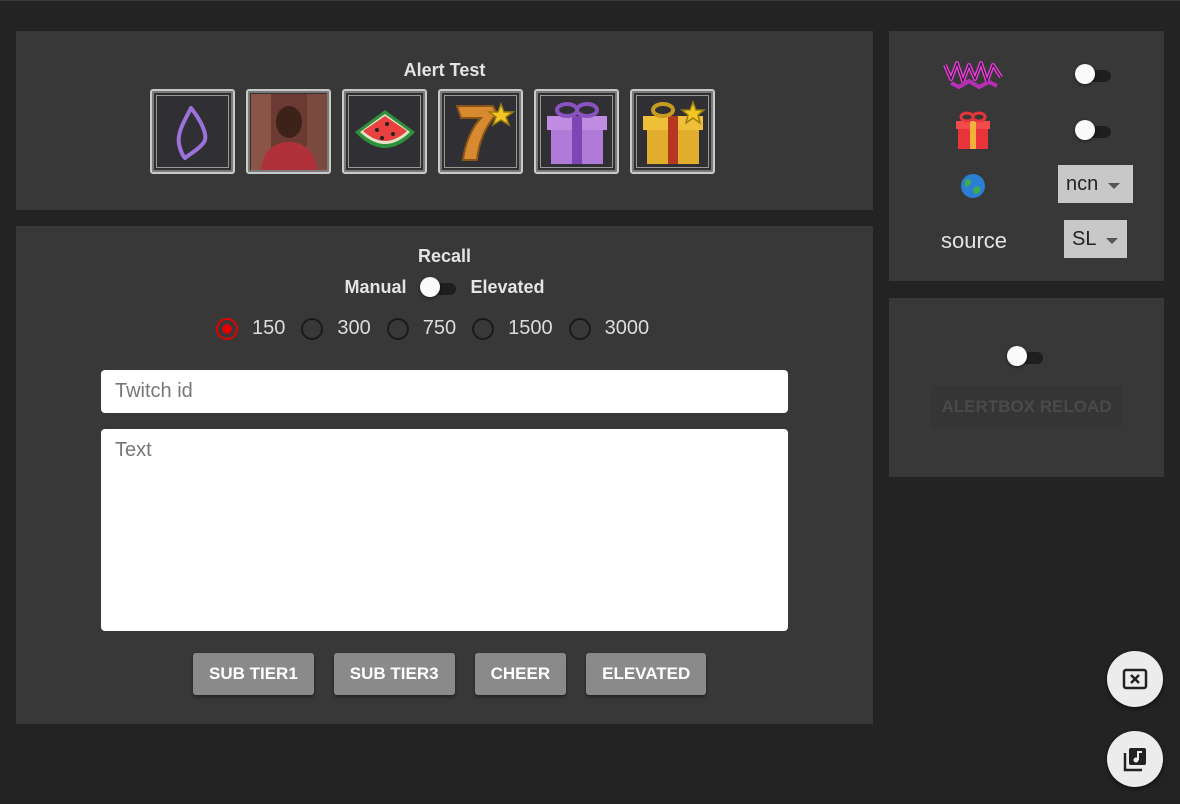 This screenshot has height=804, width=1180. Describe the element at coordinates (1026, 407) in the screenshot. I see `alertbox-reload-button: ALERTBOX RELOAD` at that location.